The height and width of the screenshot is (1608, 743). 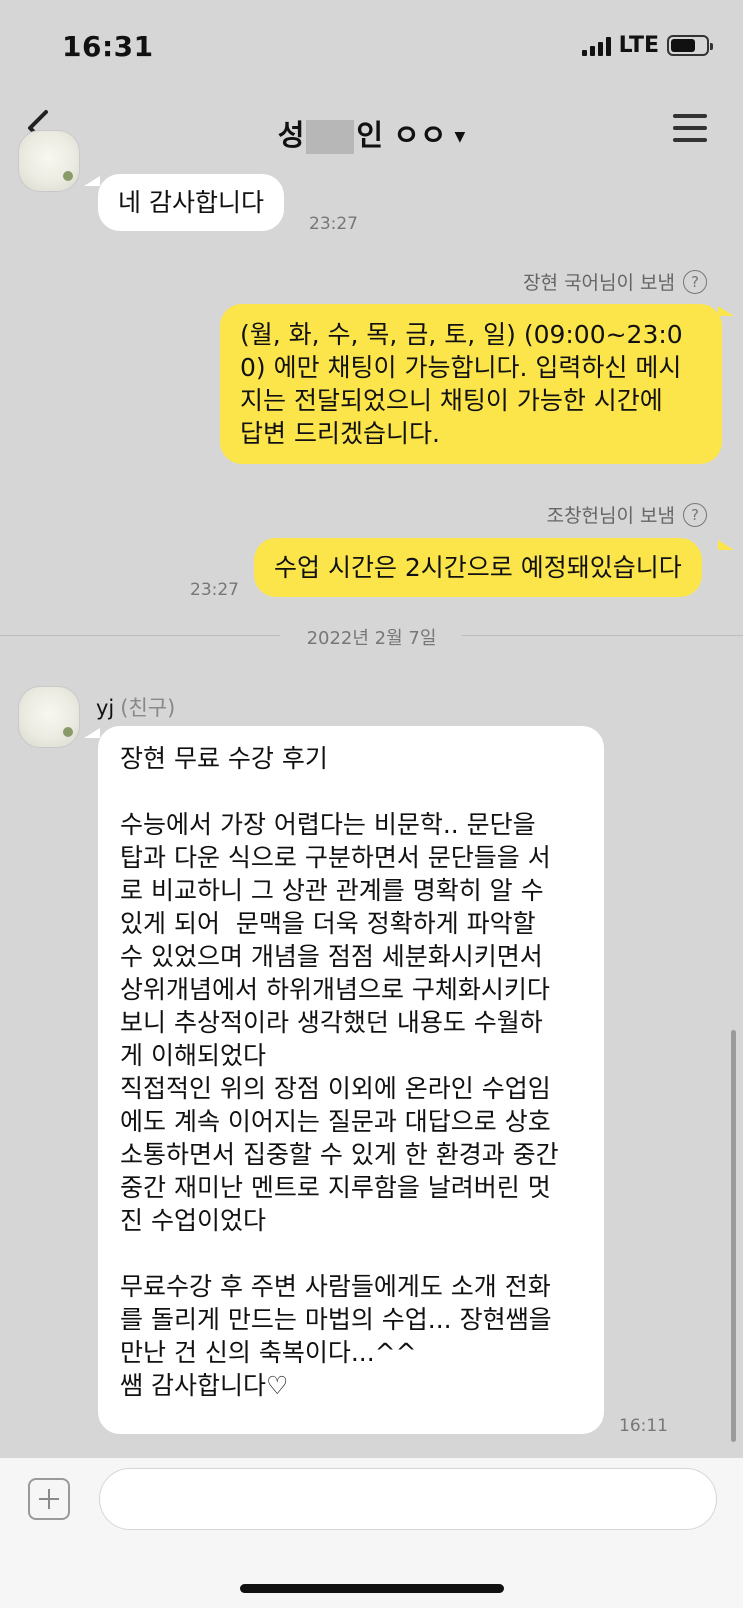 I want to click on message-time: 16:11, so click(x=643, y=1426).